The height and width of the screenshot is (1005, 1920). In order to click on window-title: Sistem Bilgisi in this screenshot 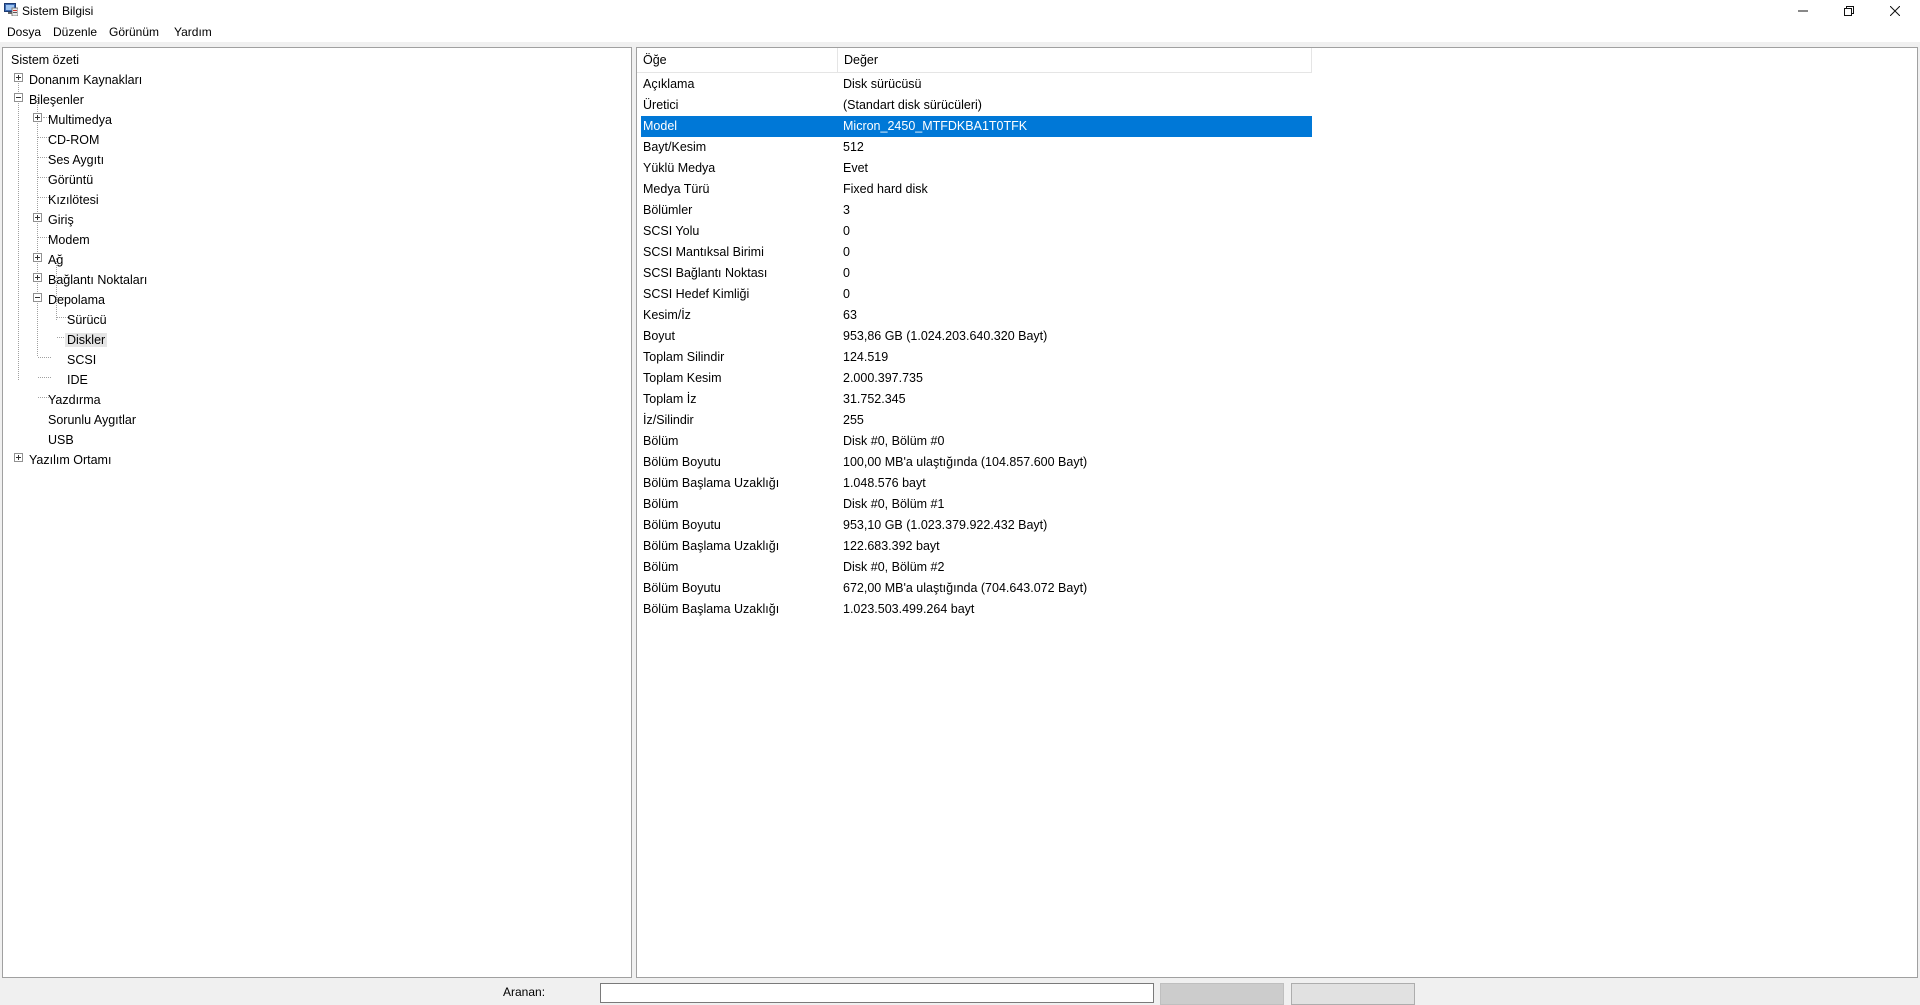, I will do `click(58, 11)`.